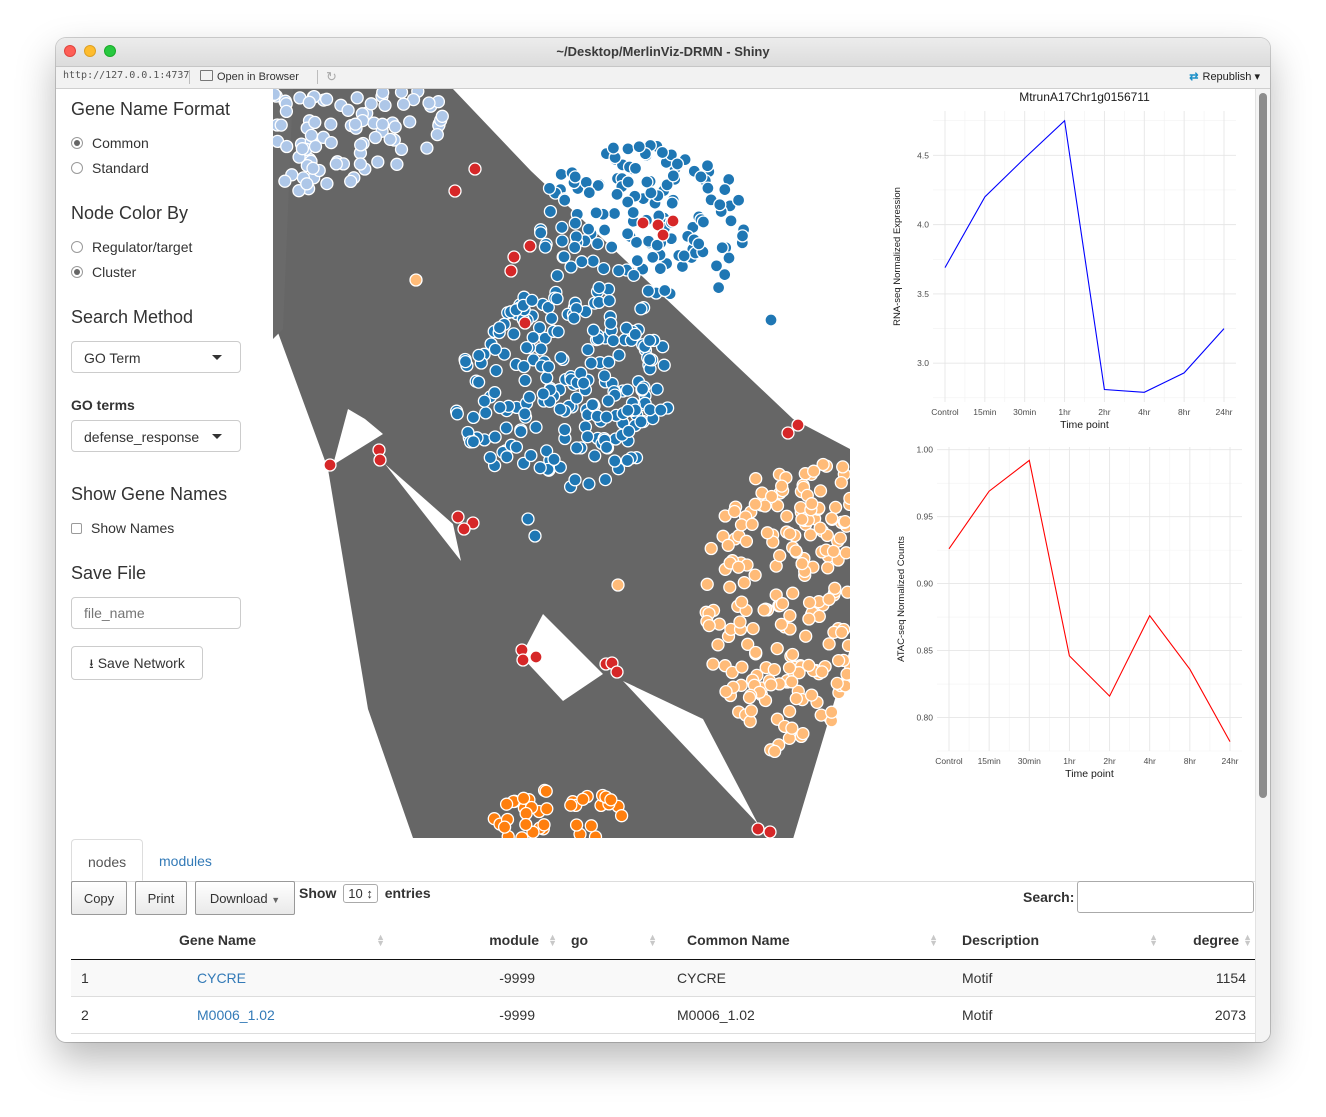  What do you see at coordinates (156, 613) in the screenshot?
I see `file-name-input` at bounding box center [156, 613].